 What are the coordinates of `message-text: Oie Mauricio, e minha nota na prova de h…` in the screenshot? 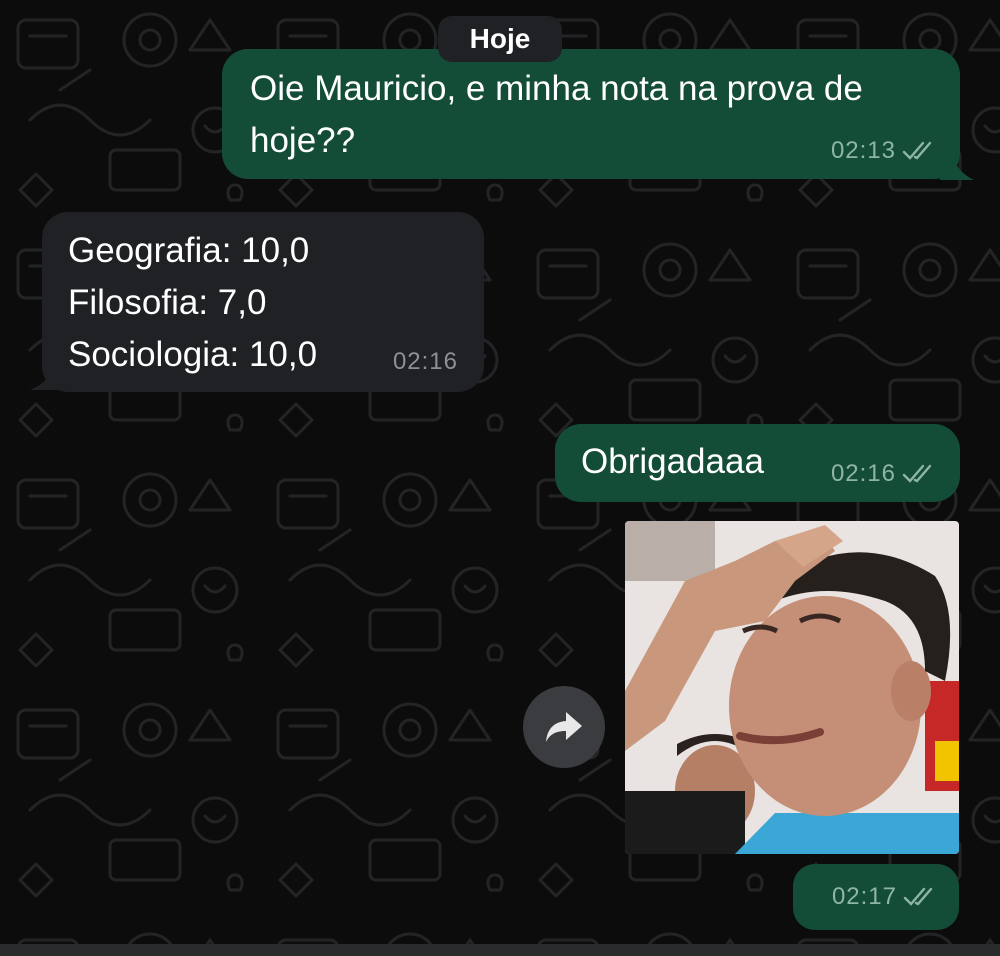 It's located at (556, 114).